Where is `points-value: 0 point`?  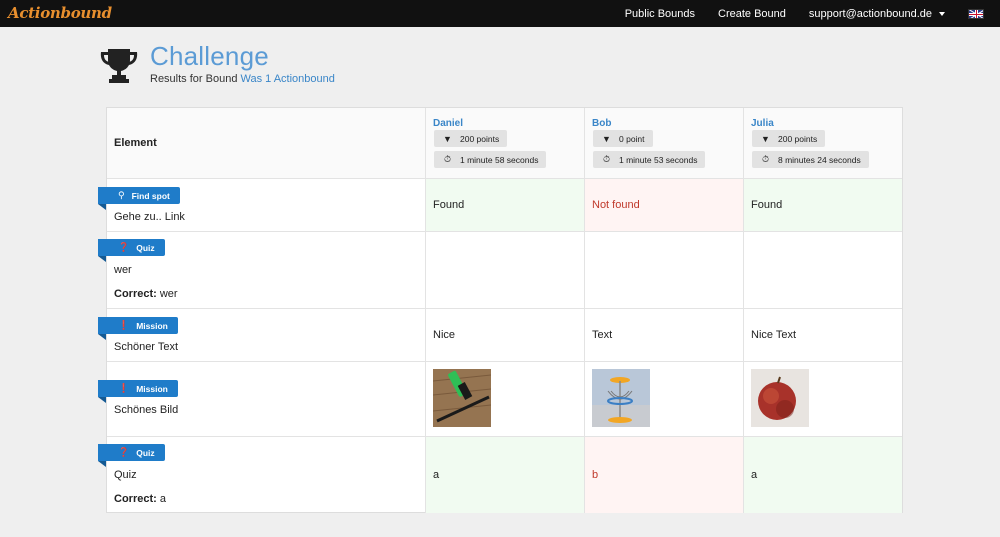 points-value: 0 point is located at coordinates (632, 138).